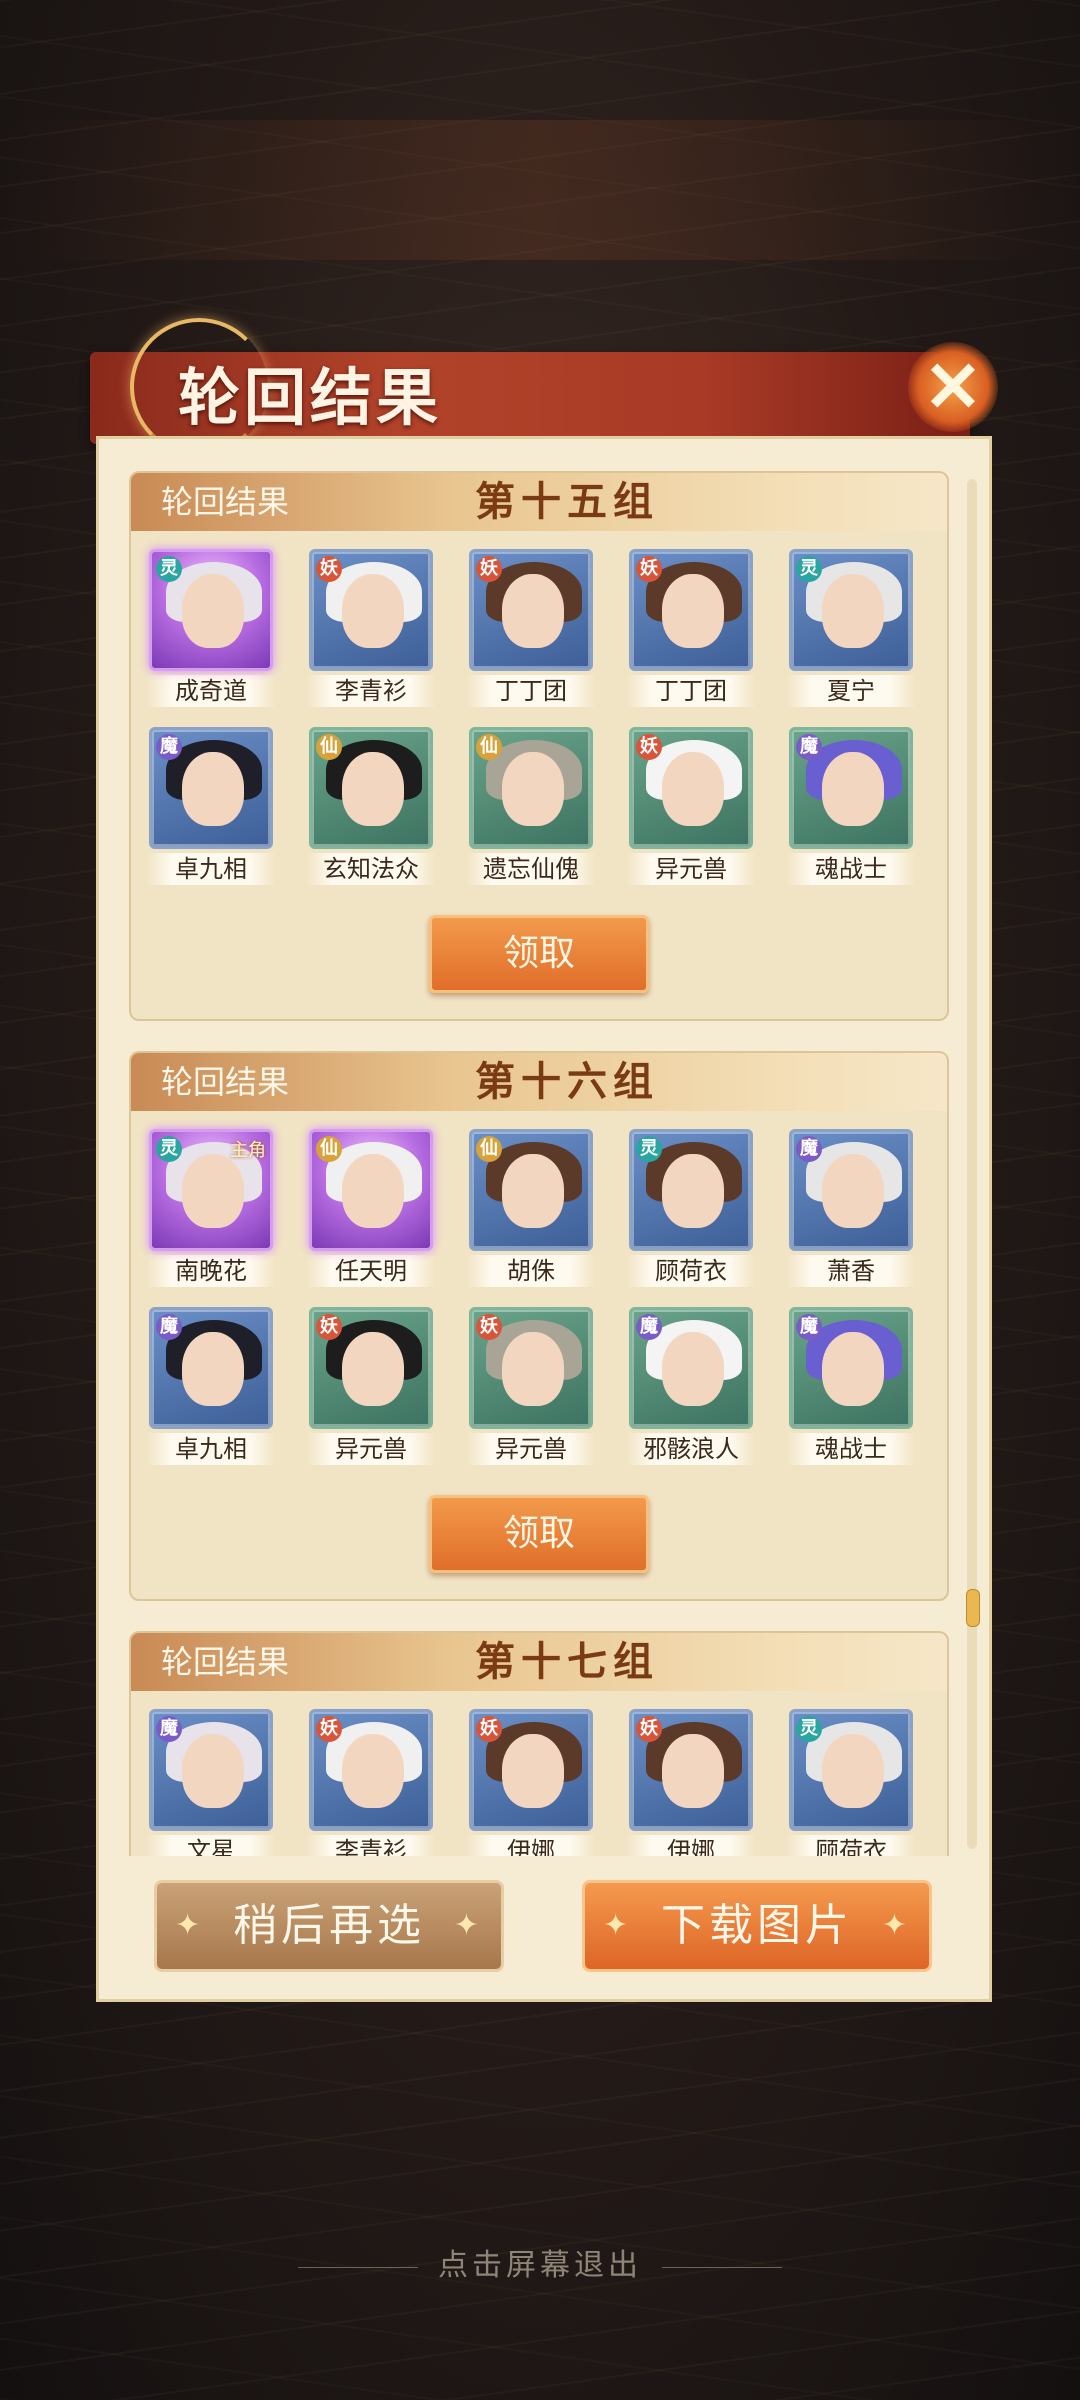 The image size is (1080, 2400). What do you see at coordinates (211, 1190) in the screenshot?
I see `character-portrait: 灵 主角` at bounding box center [211, 1190].